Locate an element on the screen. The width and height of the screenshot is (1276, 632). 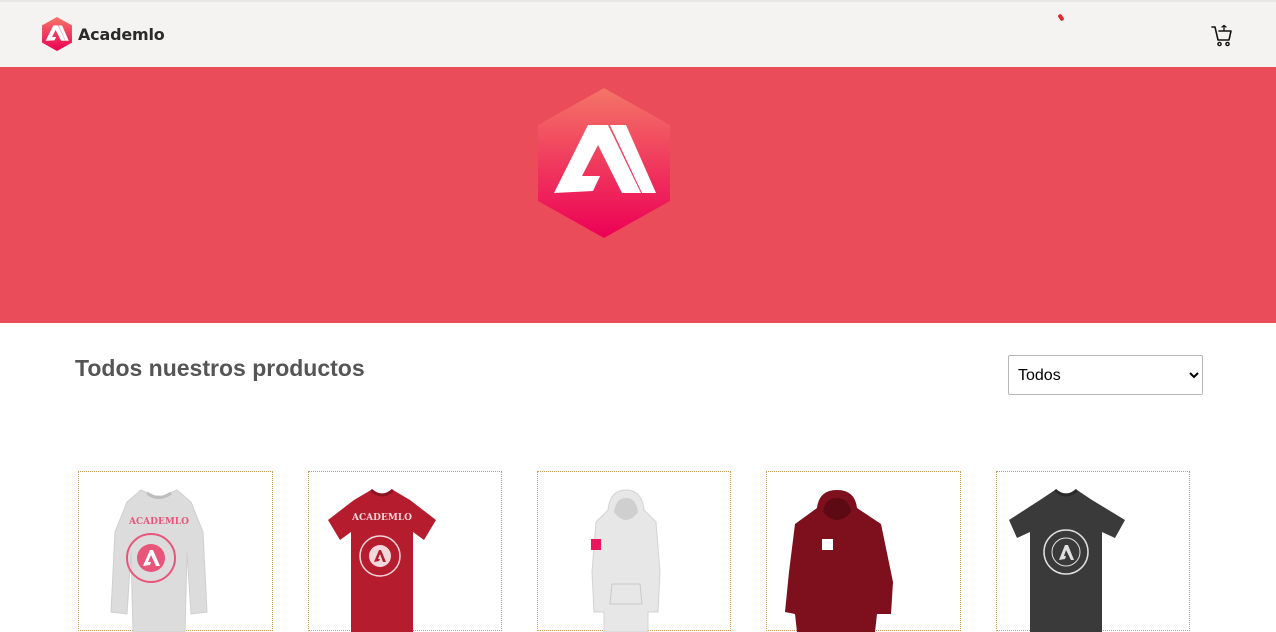
hoodie-maroon-image is located at coordinates (839, 561).